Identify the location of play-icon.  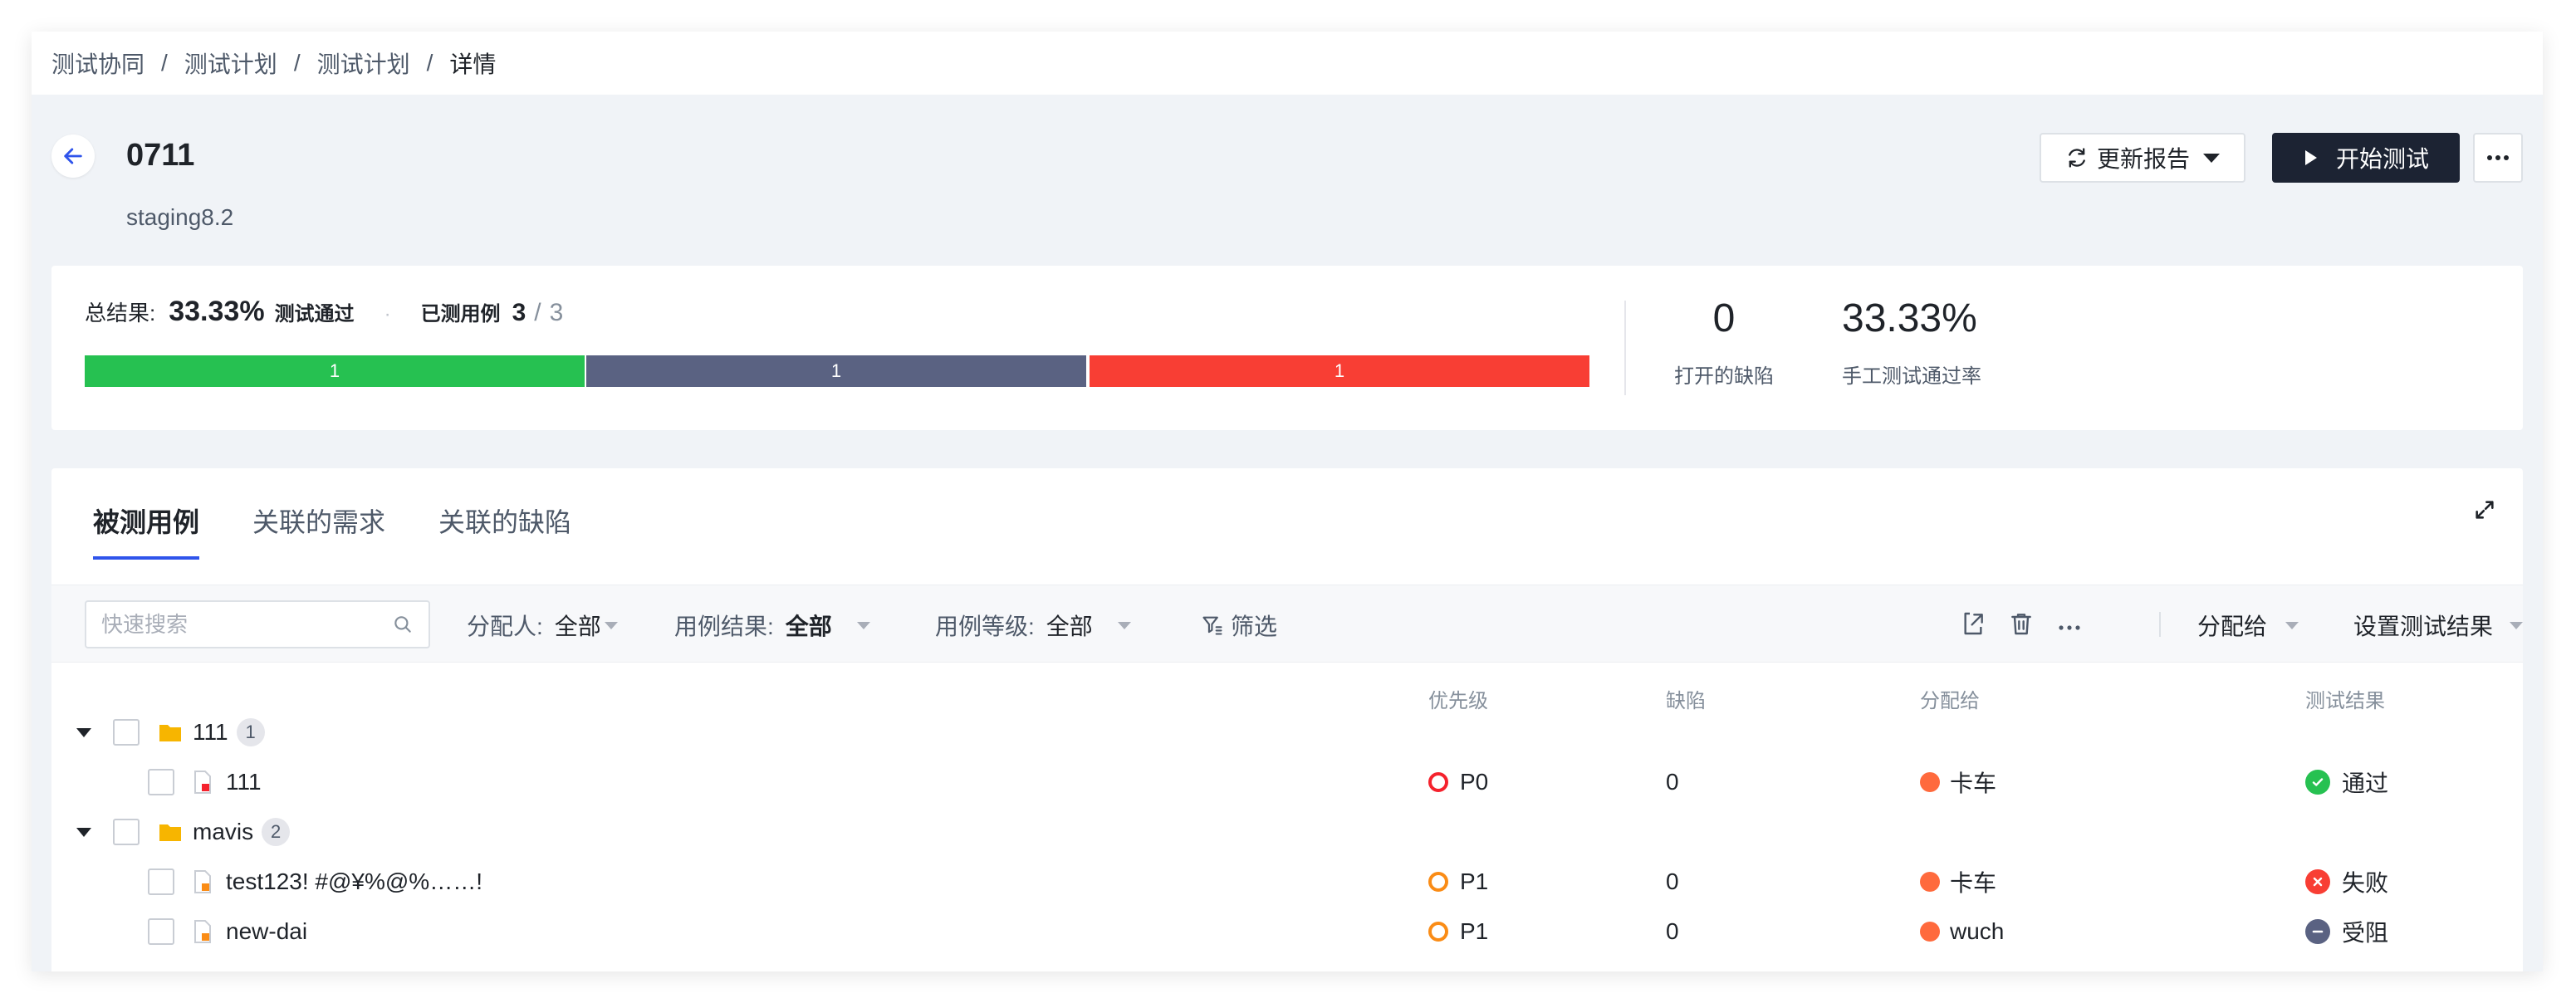
(2311, 157).